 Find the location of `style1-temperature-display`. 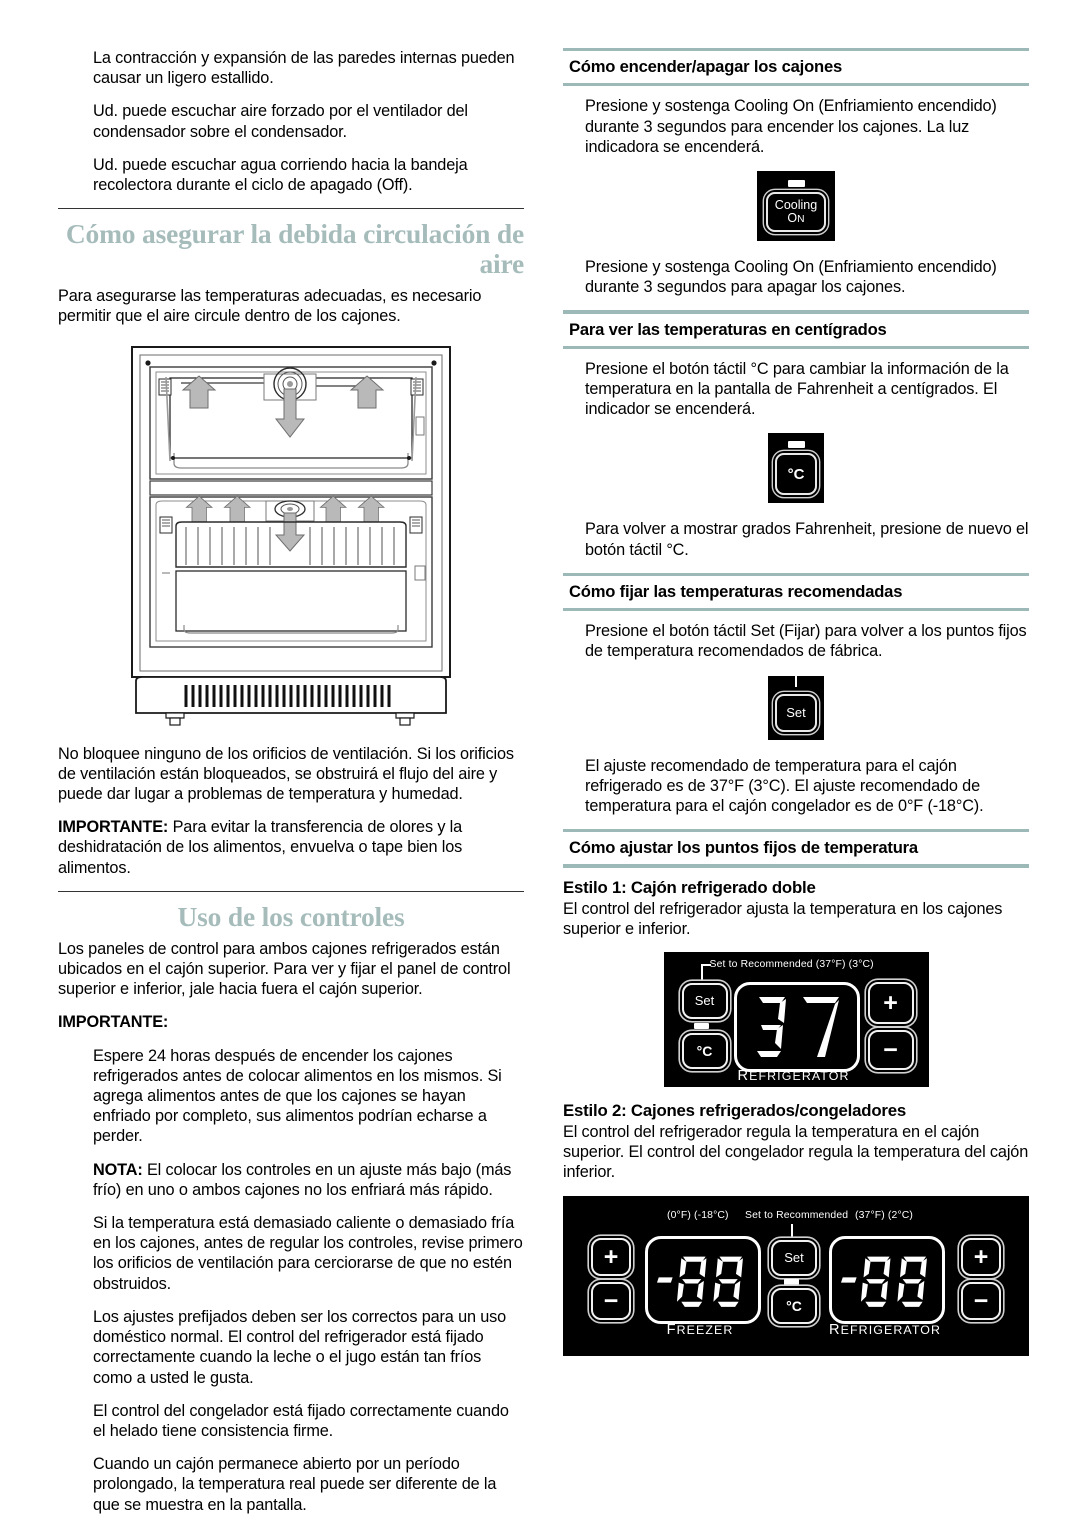

style1-temperature-display is located at coordinates (796, 1026).